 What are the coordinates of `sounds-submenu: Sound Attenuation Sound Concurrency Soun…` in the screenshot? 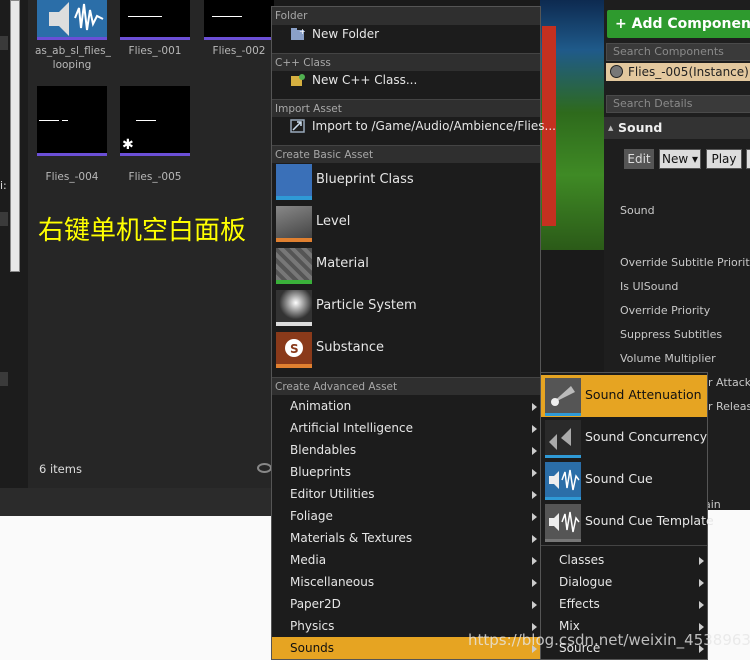 It's located at (627, 516).